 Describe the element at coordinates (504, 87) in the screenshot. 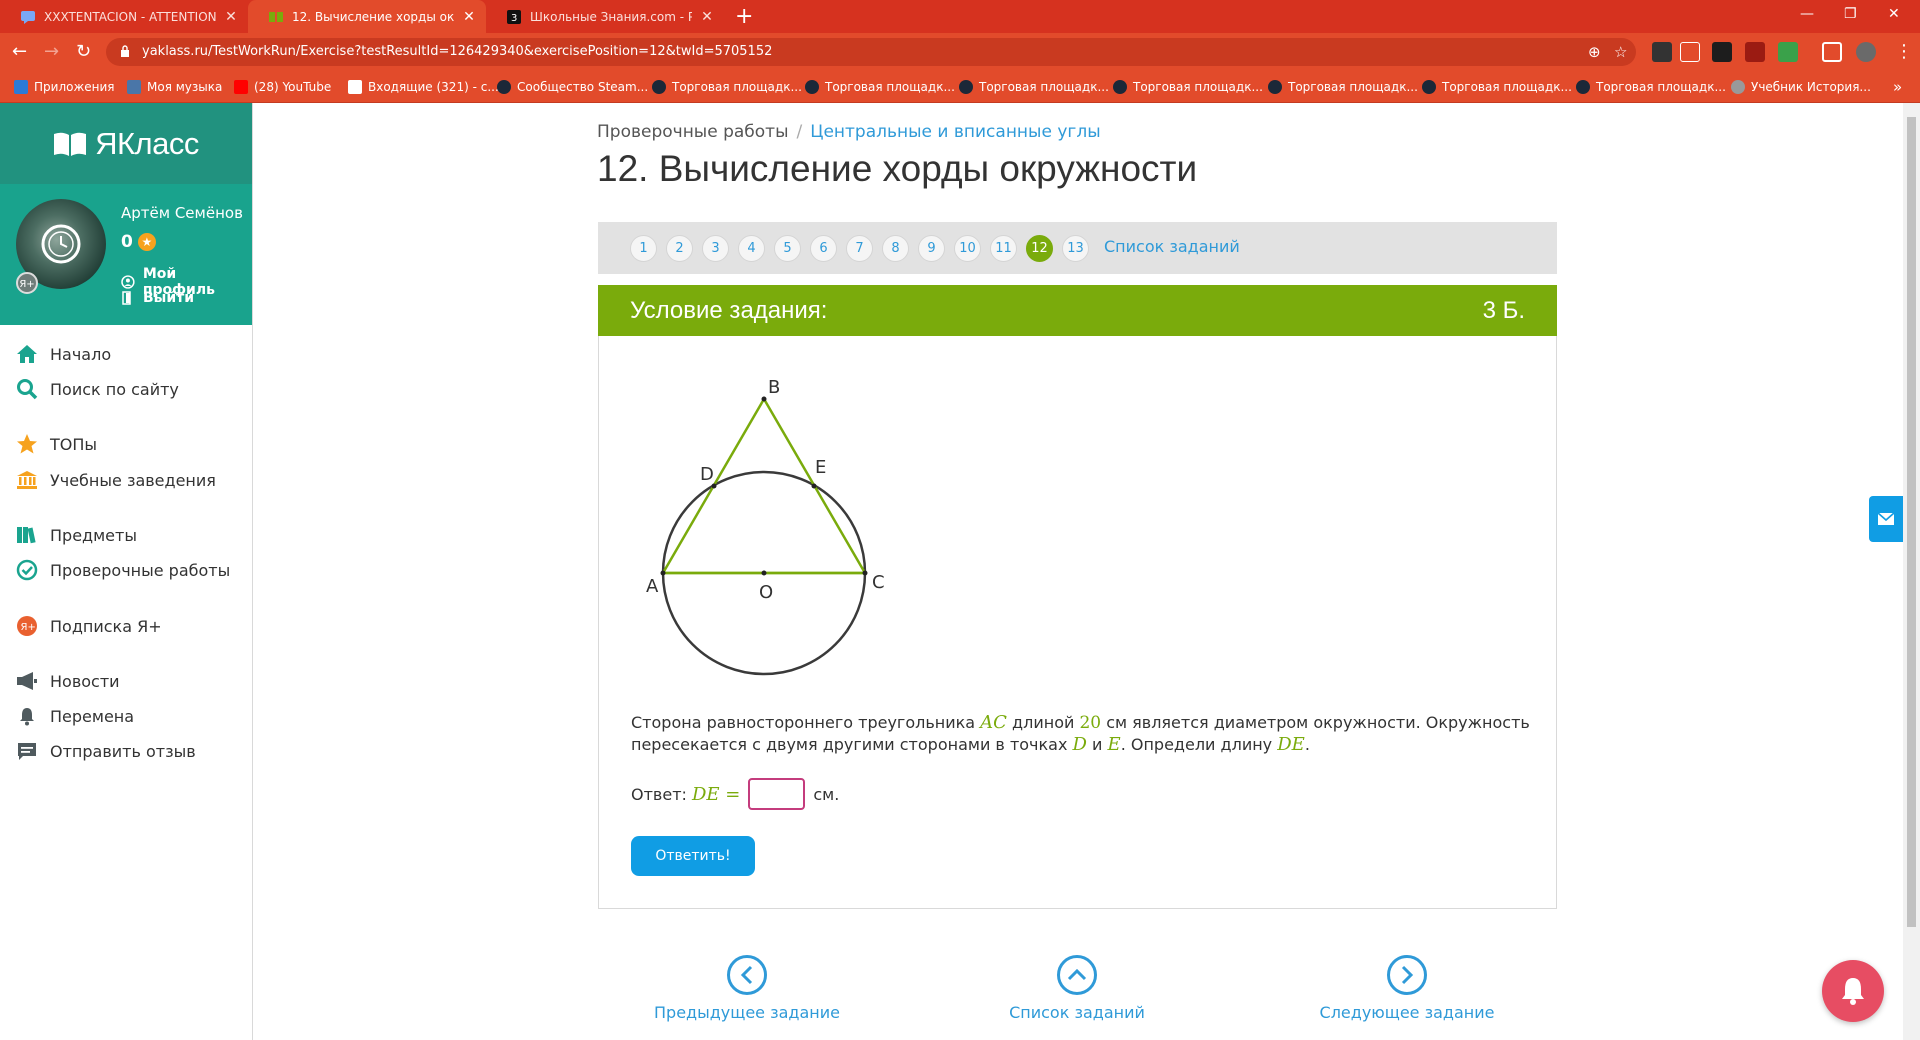

I see `steam-icon` at that location.